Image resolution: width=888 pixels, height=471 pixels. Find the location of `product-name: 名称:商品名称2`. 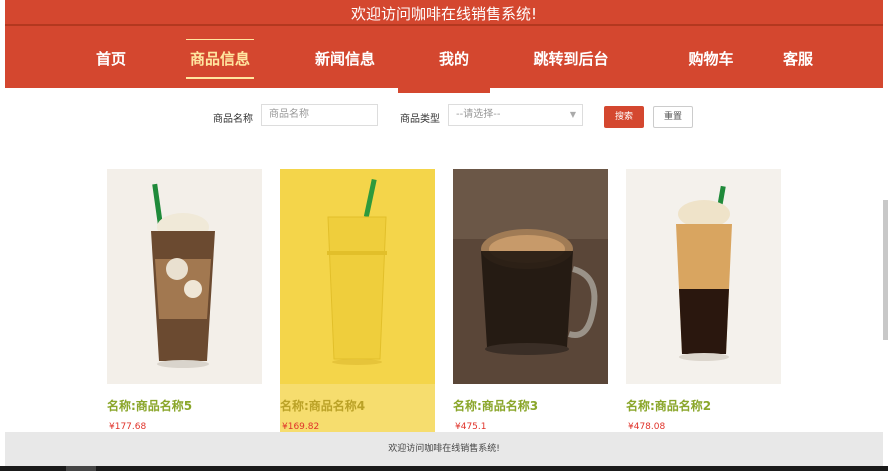

product-name: 名称:商品名称2 is located at coordinates (668, 405).